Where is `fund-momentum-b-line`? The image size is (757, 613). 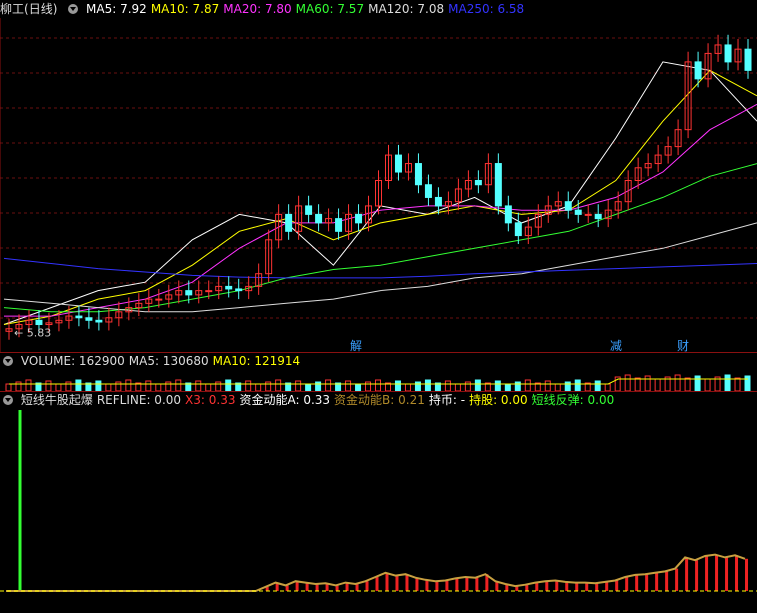 fund-momentum-b-line is located at coordinates (376, 572).